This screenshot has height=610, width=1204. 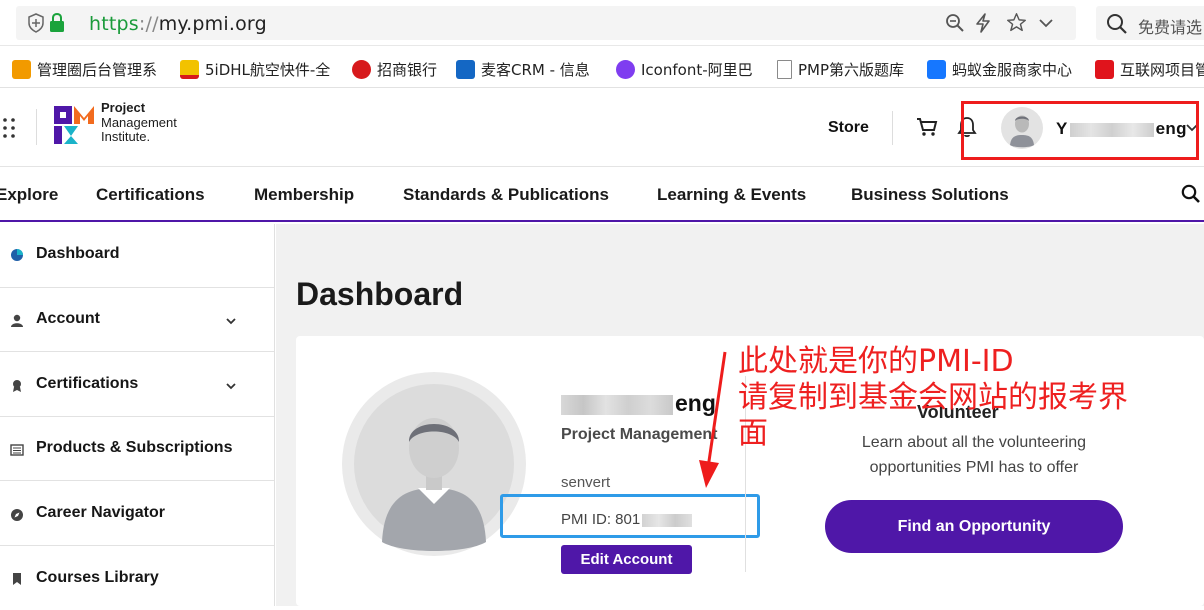 What do you see at coordinates (667, 520) in the screenshot?
I see `pmi-id-redaction` at bounding box center [667, 520].